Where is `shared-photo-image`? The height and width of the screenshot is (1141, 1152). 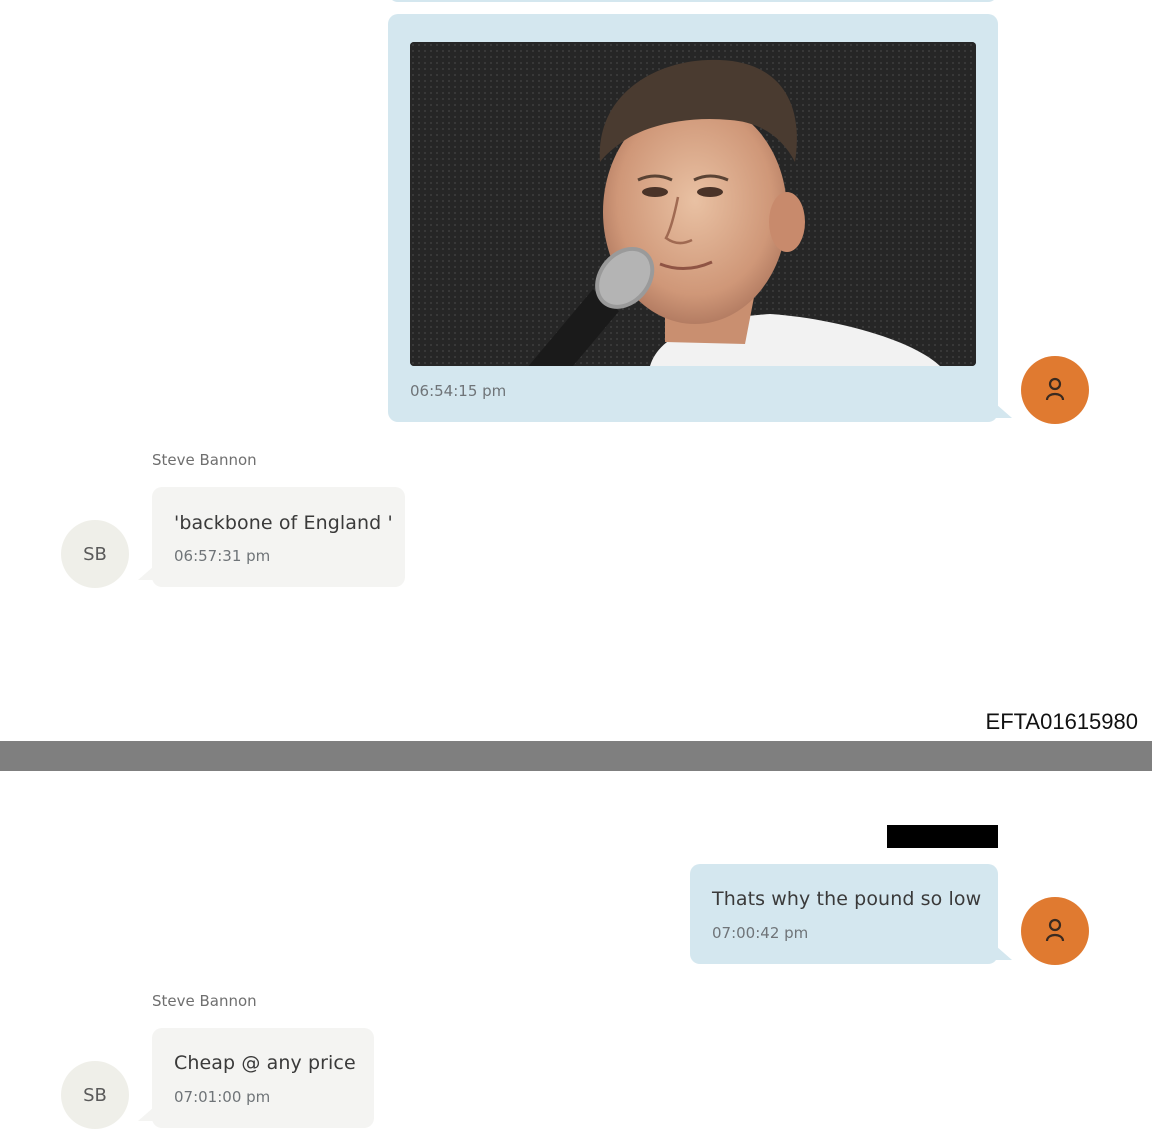
shared-photo-image is located at coordinates (693, 204).